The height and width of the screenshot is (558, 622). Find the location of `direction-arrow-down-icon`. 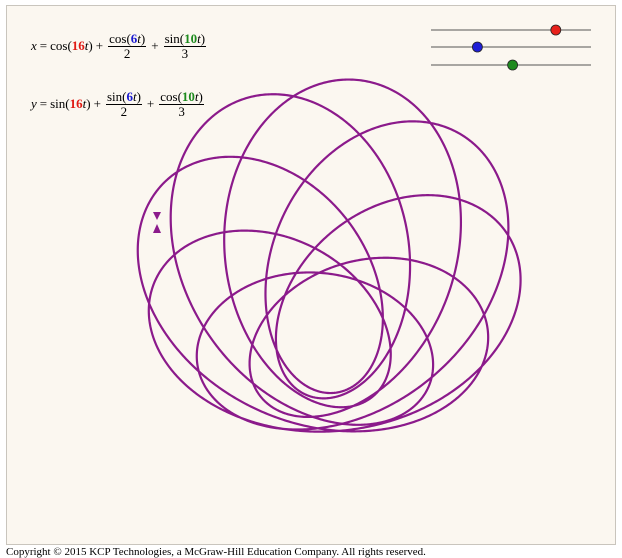

direction-arrow-down-icon is located at coordinates (157, 216).